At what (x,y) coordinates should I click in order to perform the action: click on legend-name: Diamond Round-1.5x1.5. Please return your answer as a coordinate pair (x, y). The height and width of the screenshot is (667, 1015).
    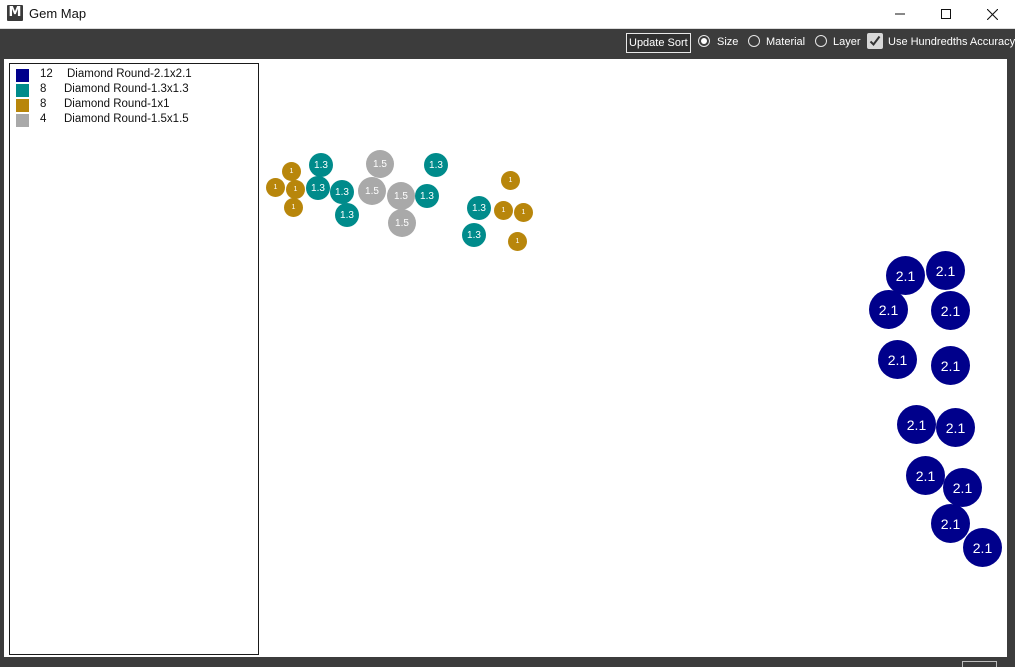
    Looking at the image, I should click on (126, 119).